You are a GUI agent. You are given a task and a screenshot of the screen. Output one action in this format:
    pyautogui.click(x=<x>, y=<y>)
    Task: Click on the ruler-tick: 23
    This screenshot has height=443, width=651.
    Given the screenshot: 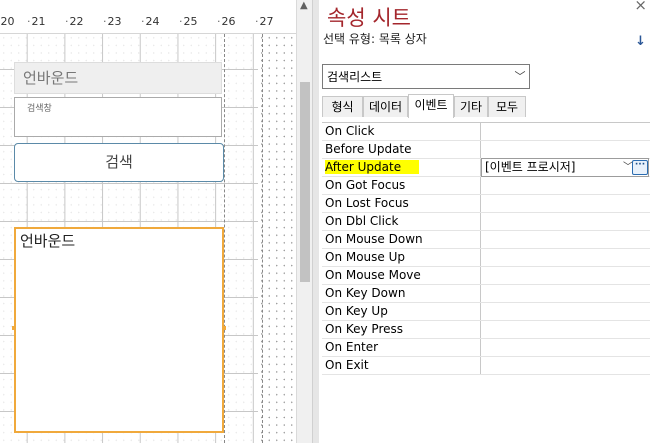 What is the action you would take?
    pyautogui.click(x=112, y=21)
    